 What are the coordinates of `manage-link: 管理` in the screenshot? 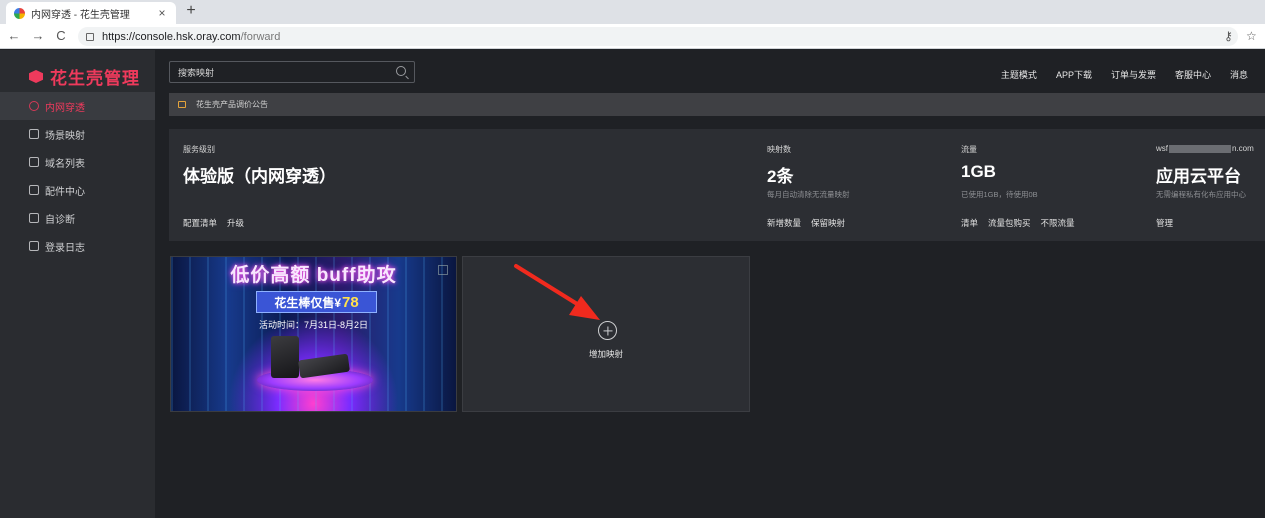 It's located at (1164, 223).